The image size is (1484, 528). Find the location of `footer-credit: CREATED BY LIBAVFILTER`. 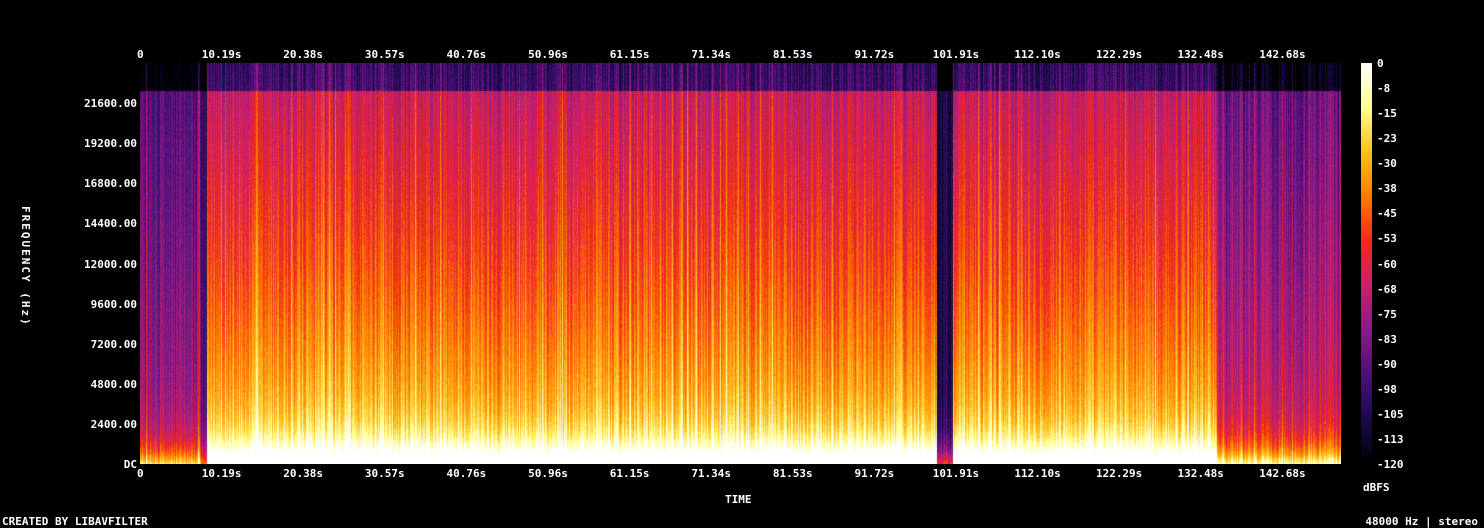

footer-credit: CREATED BY LIBAVFILTER is located at coordinates (75, 521).